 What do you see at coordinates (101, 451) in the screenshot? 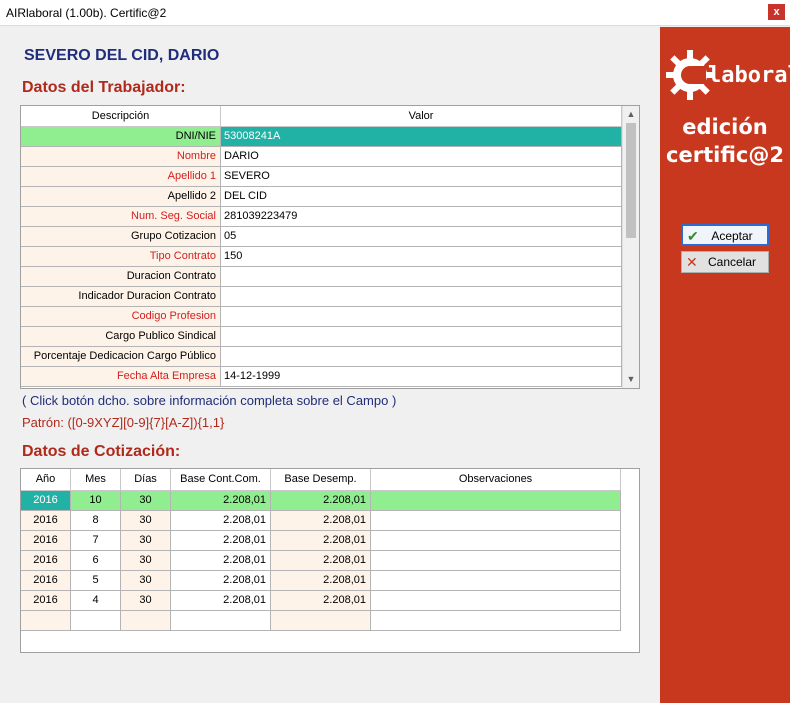
I see `section-title-cotizacion: Datos de Cotización:` at bounding box center [101, 451].